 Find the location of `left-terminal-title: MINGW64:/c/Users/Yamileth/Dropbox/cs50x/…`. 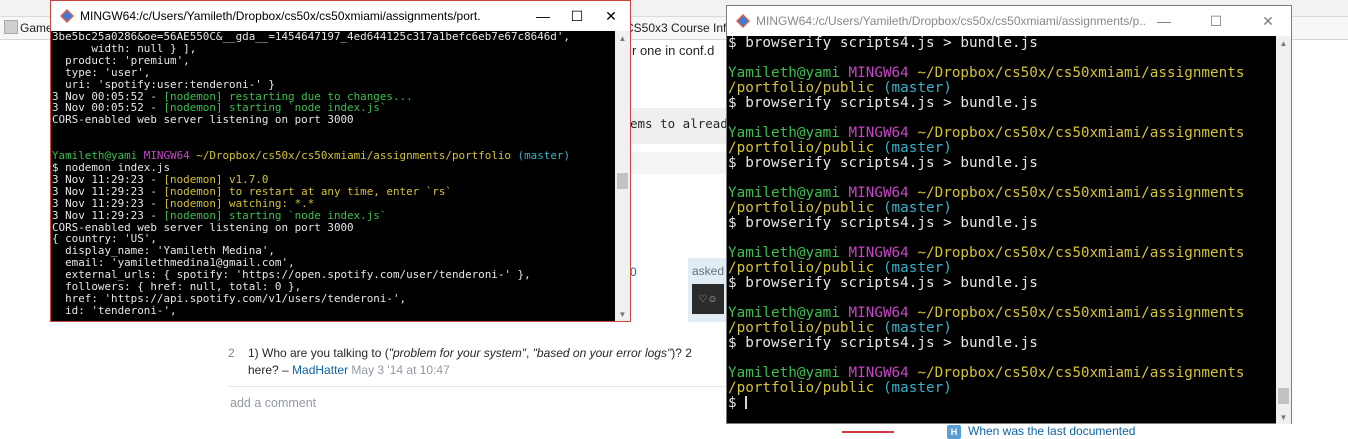

left-terminal-title: MINGW64:/c/Users/Yamileth/Dropbox/cs50x/… is located at coordinates (280, 16).